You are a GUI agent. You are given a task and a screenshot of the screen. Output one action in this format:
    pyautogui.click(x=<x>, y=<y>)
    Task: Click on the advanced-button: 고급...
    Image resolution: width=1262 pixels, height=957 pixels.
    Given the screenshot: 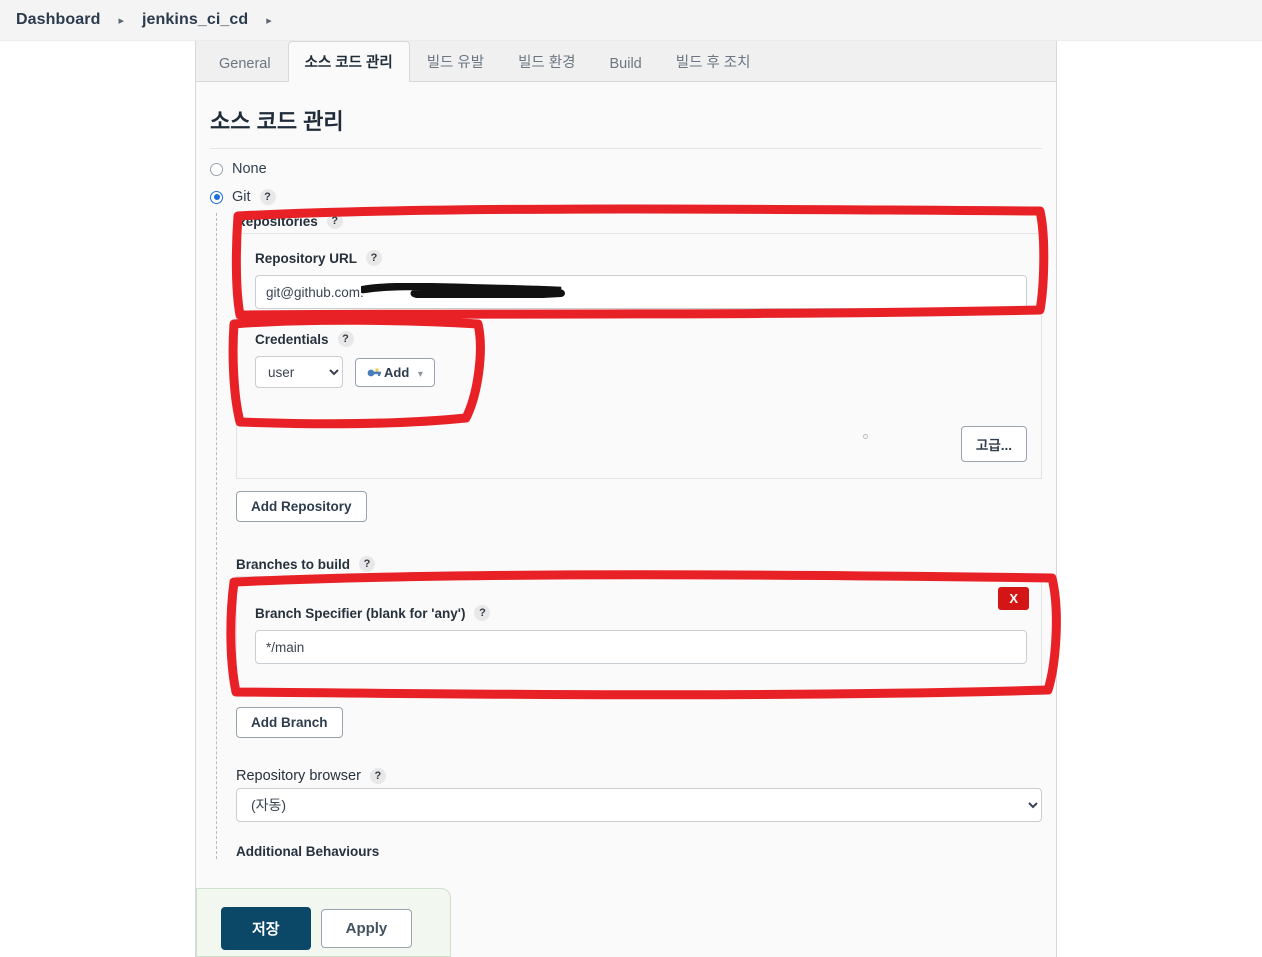 What is the action you would take?
    pyautogui.click(x=993, y=444)
    